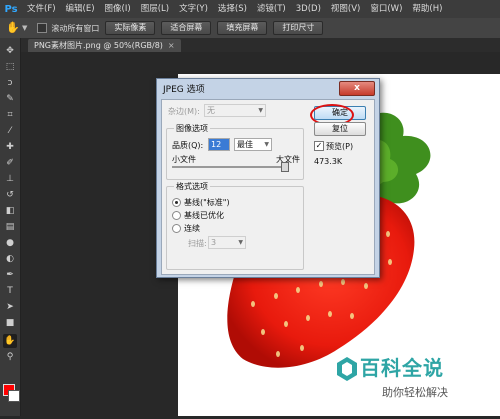  I want to click on document-tab-bar: PNG素材图片.png @ 50%(RGB/8) ×, so click(260, 45).